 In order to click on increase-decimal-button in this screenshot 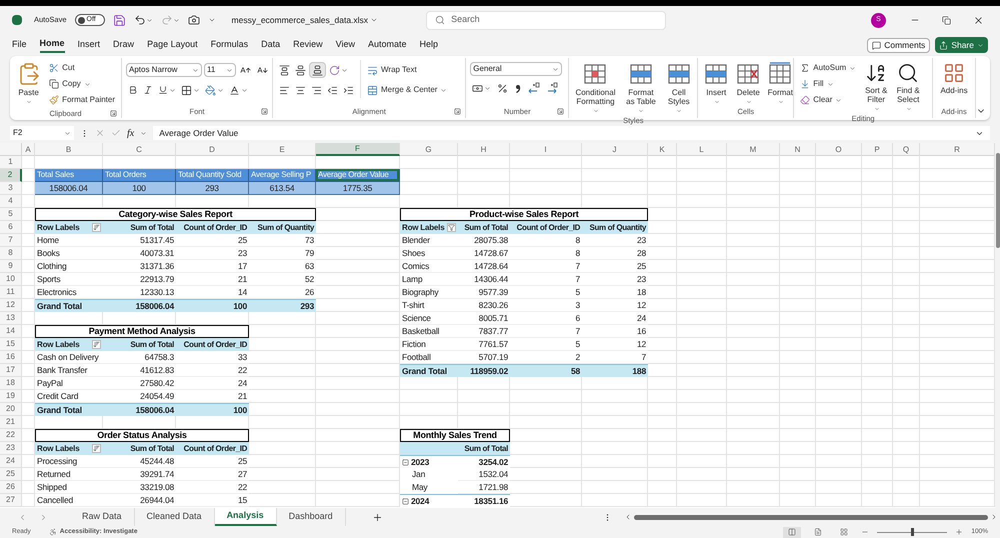, I will do `click(534, 88)`.